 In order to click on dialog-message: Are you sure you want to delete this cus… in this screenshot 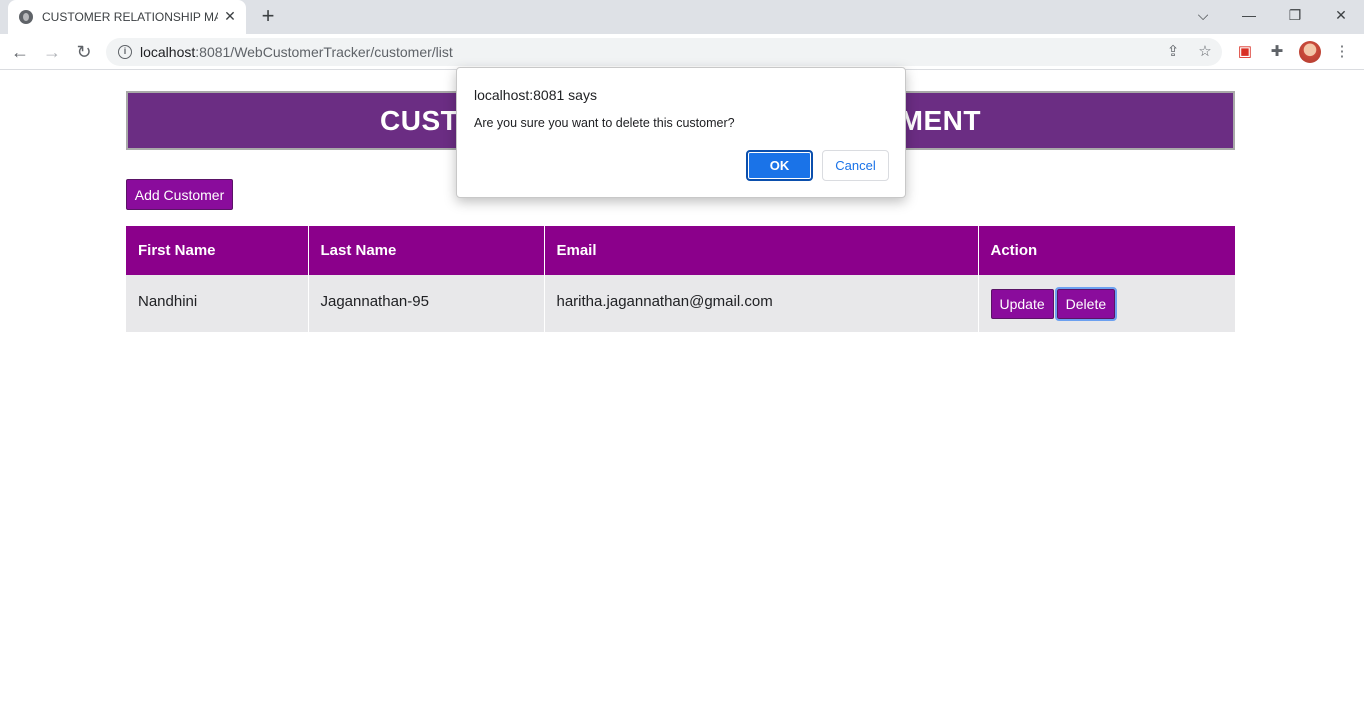, I will do `click(604, 123)`.